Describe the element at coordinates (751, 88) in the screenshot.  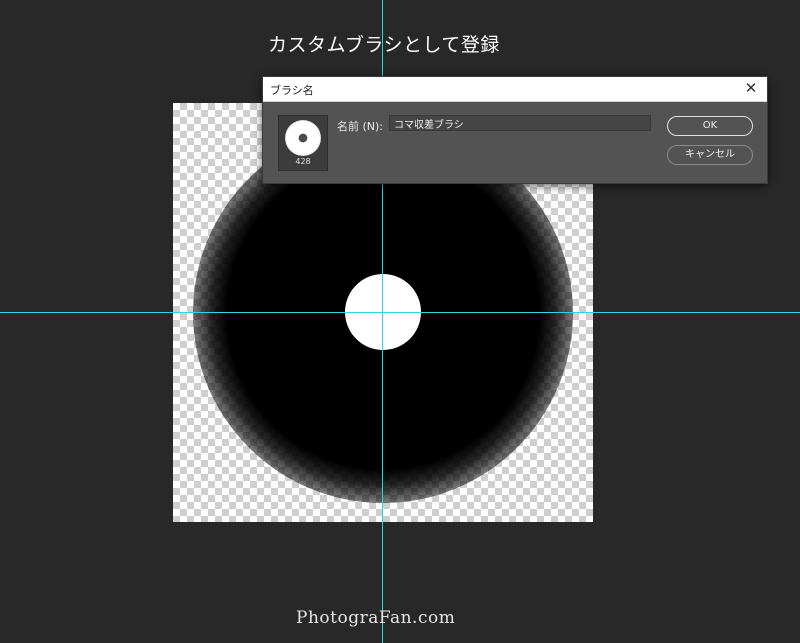
I see `close-icon: ✕` at that location.